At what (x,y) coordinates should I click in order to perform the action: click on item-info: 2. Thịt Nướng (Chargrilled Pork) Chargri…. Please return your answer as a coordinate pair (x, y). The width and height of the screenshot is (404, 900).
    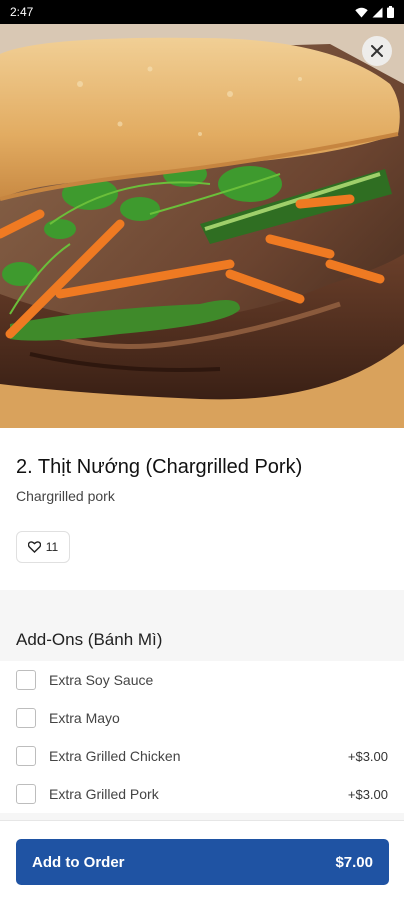
    Looking at the image, I should click on (202, 479).